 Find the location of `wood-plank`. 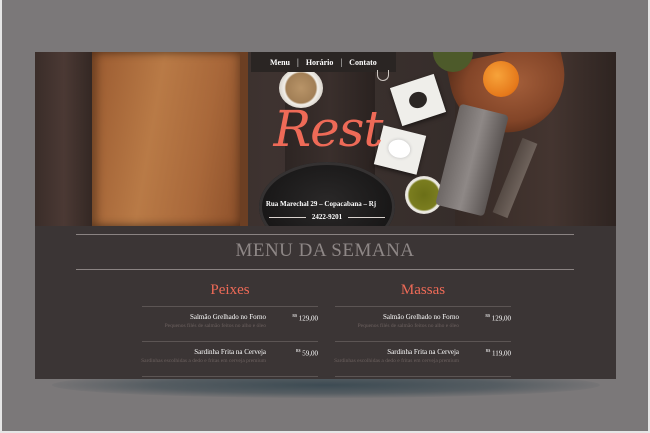

wood-plank is located at coordinates (64, 139).